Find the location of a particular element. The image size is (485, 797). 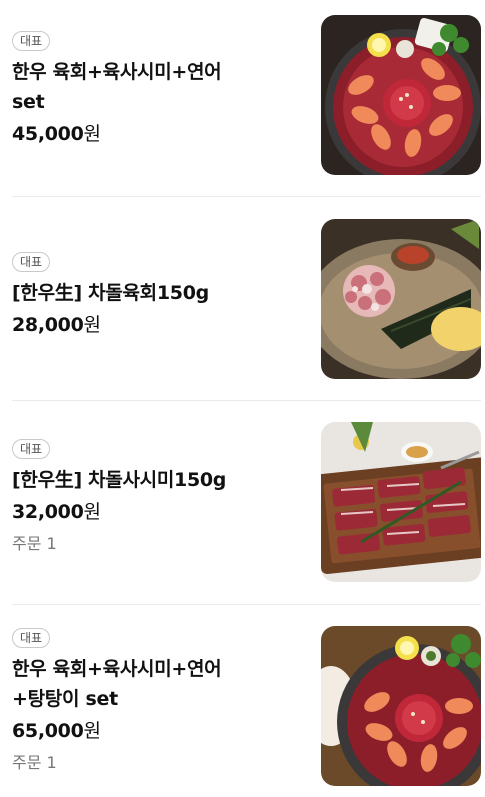

yukhoe-salmon-platter-image is located at coordinates (401, 95).